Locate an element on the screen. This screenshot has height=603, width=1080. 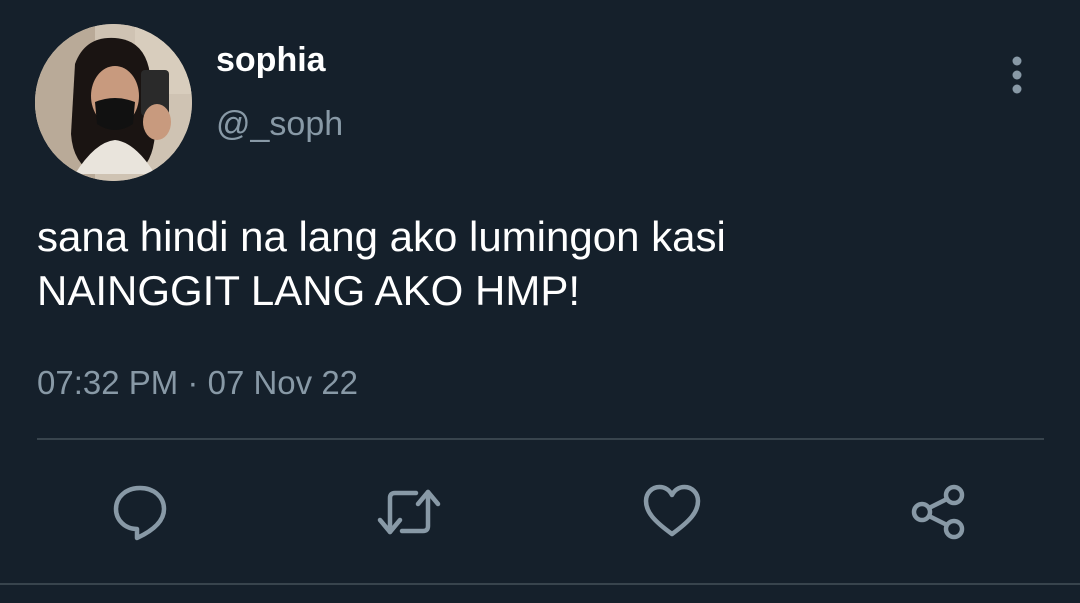
more-vertical-icon is located at coordinates (1017, 75).